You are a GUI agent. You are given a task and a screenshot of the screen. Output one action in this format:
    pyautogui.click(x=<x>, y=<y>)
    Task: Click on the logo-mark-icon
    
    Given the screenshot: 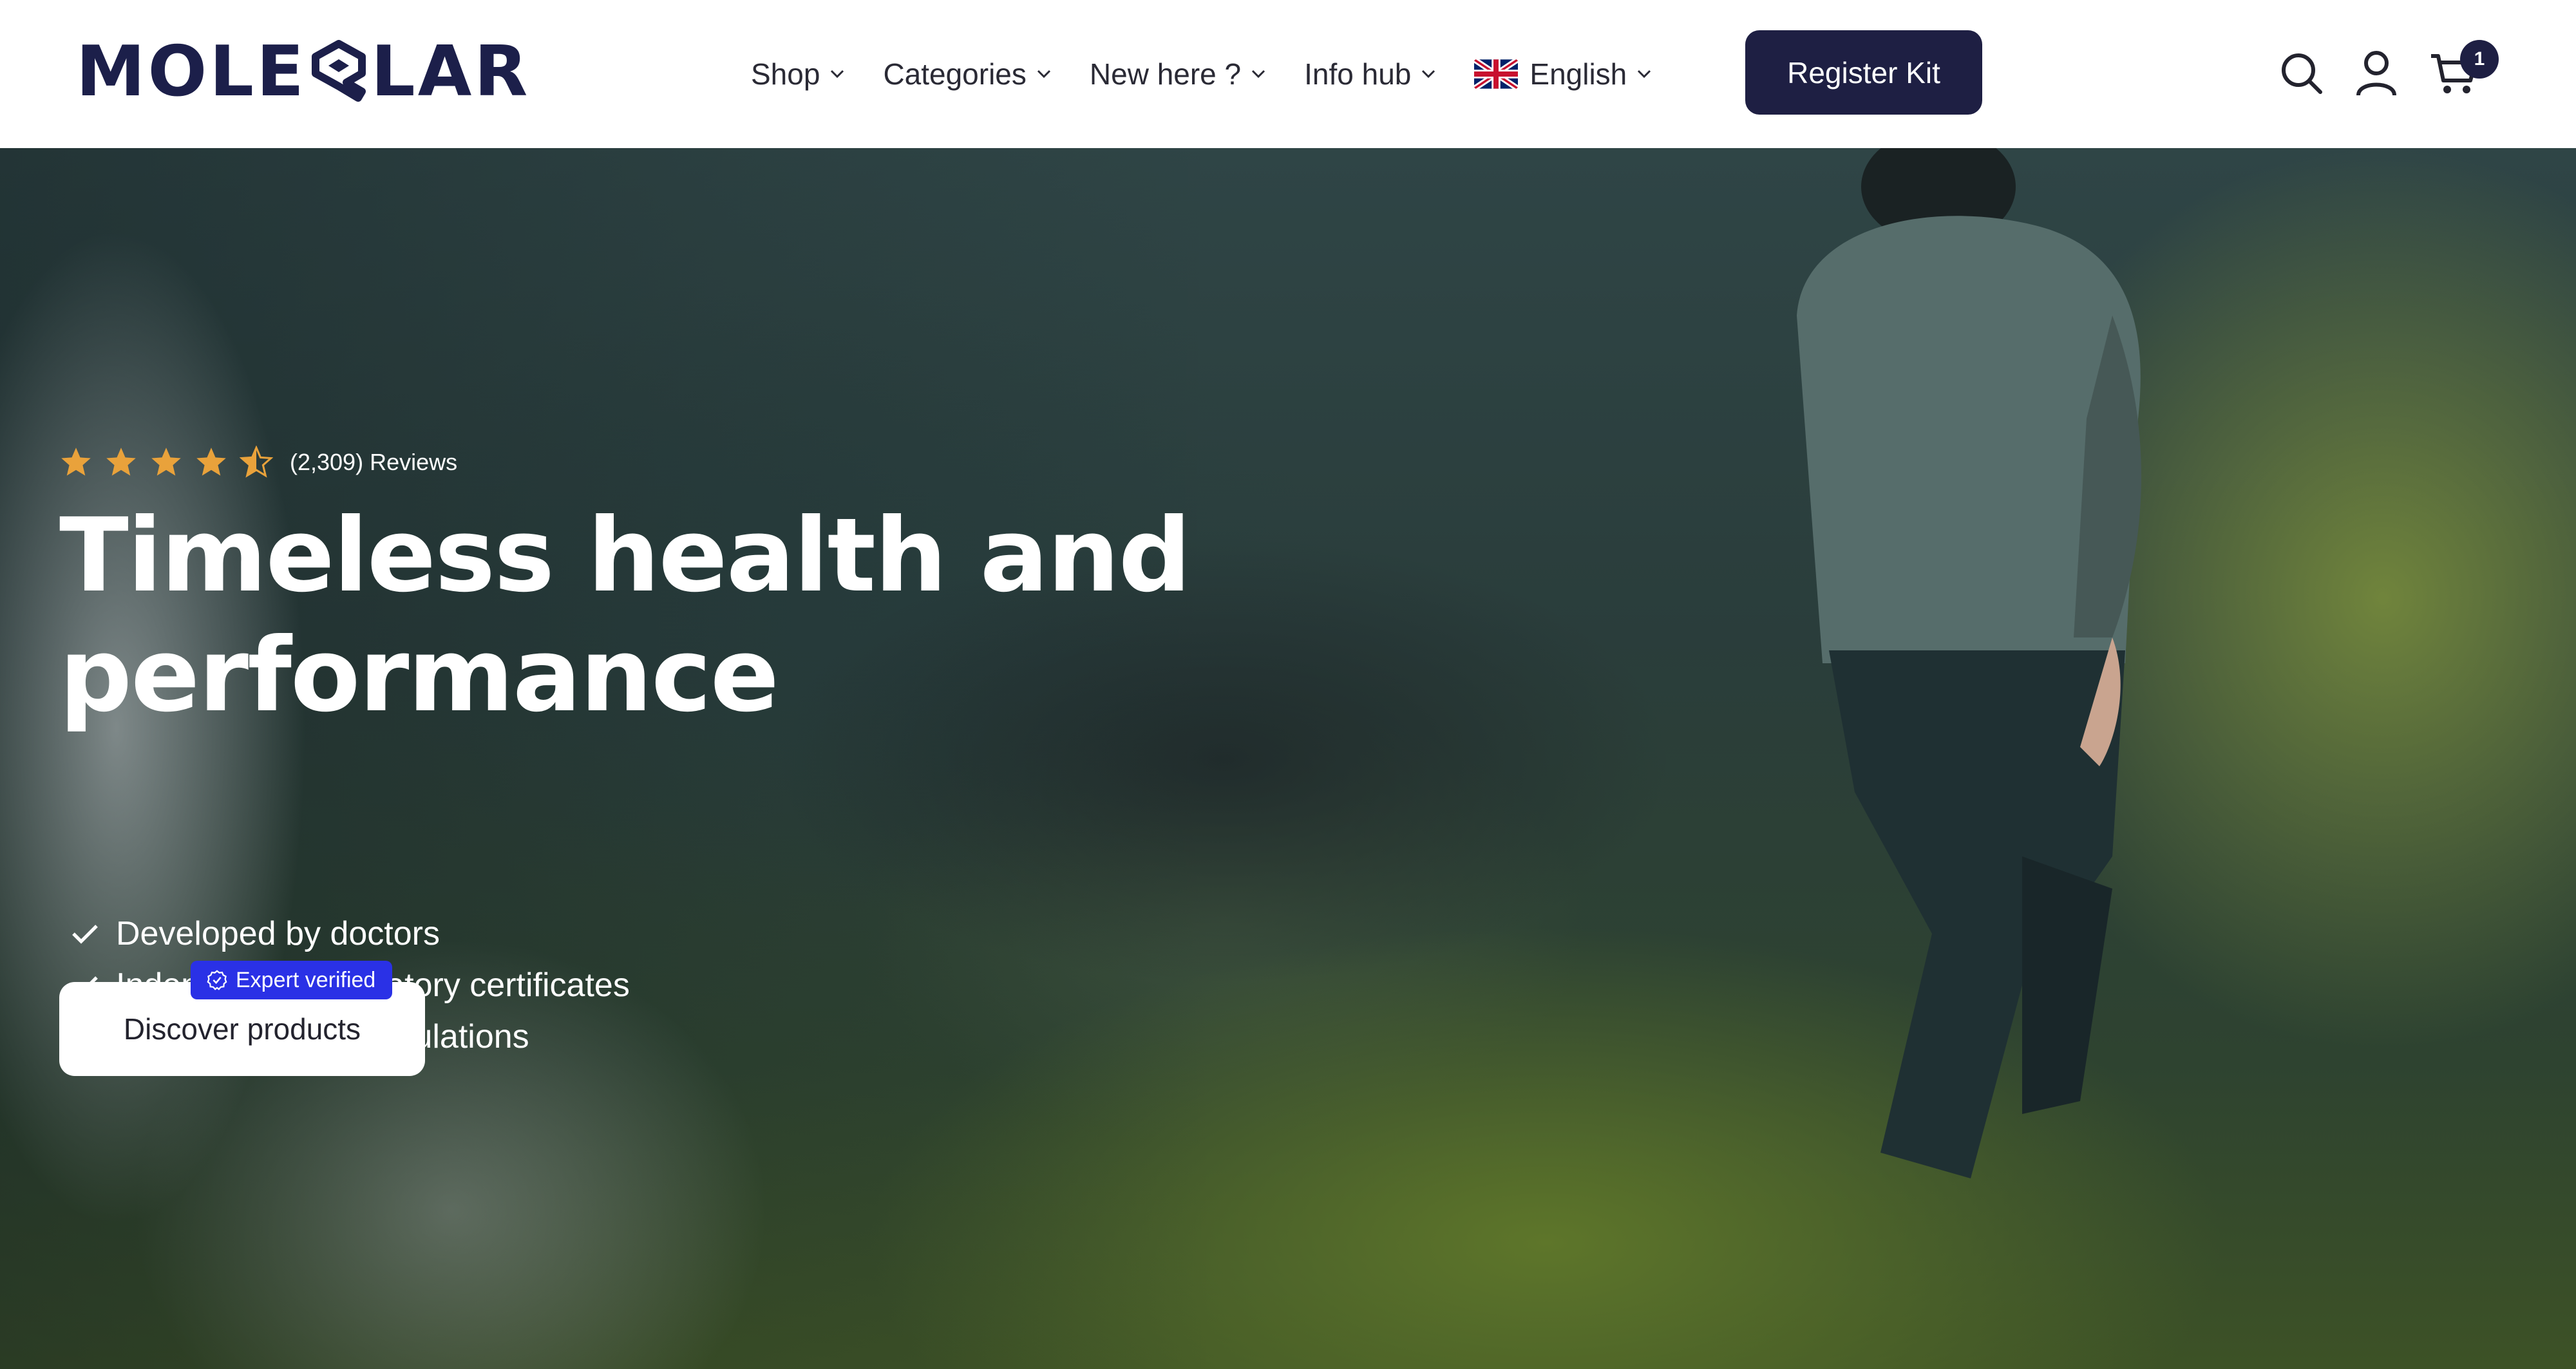 What is the action you would take?
    pyautogui.click(x=338, y=71)
    